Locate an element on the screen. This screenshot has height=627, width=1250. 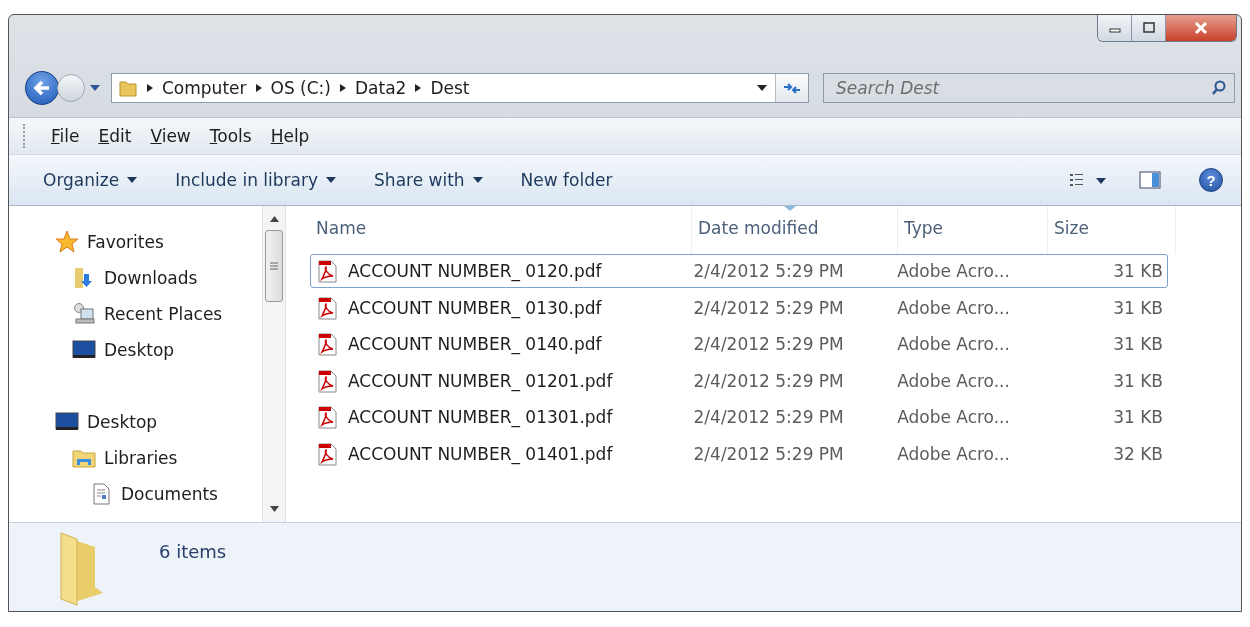
item-count: 6 items is located at coordinates (193, 551).